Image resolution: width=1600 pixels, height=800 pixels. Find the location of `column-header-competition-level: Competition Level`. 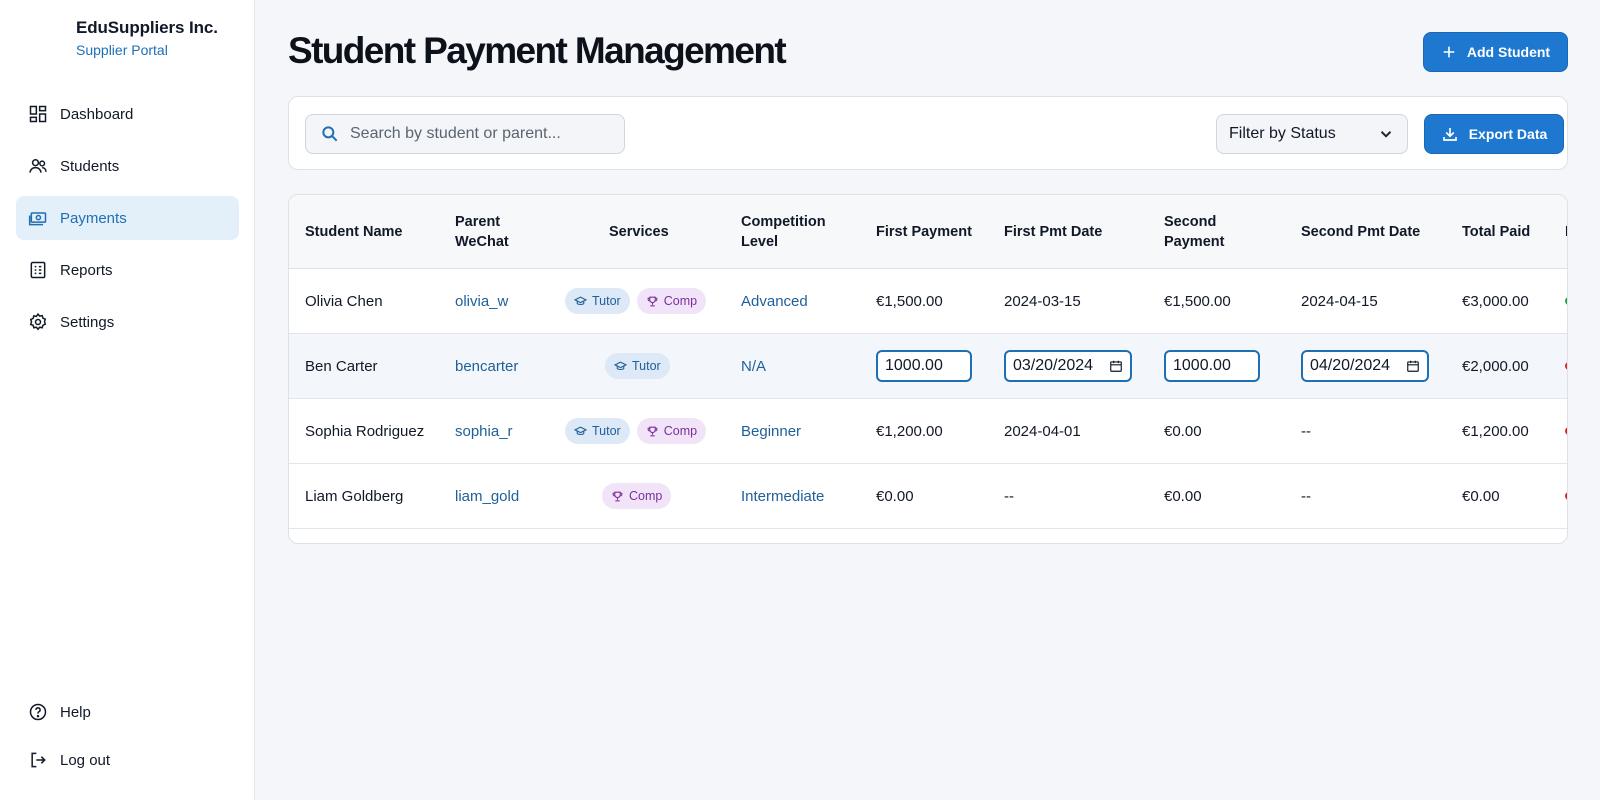

column-header-competition-level: Competition Level is located at coordinates (783, 232).